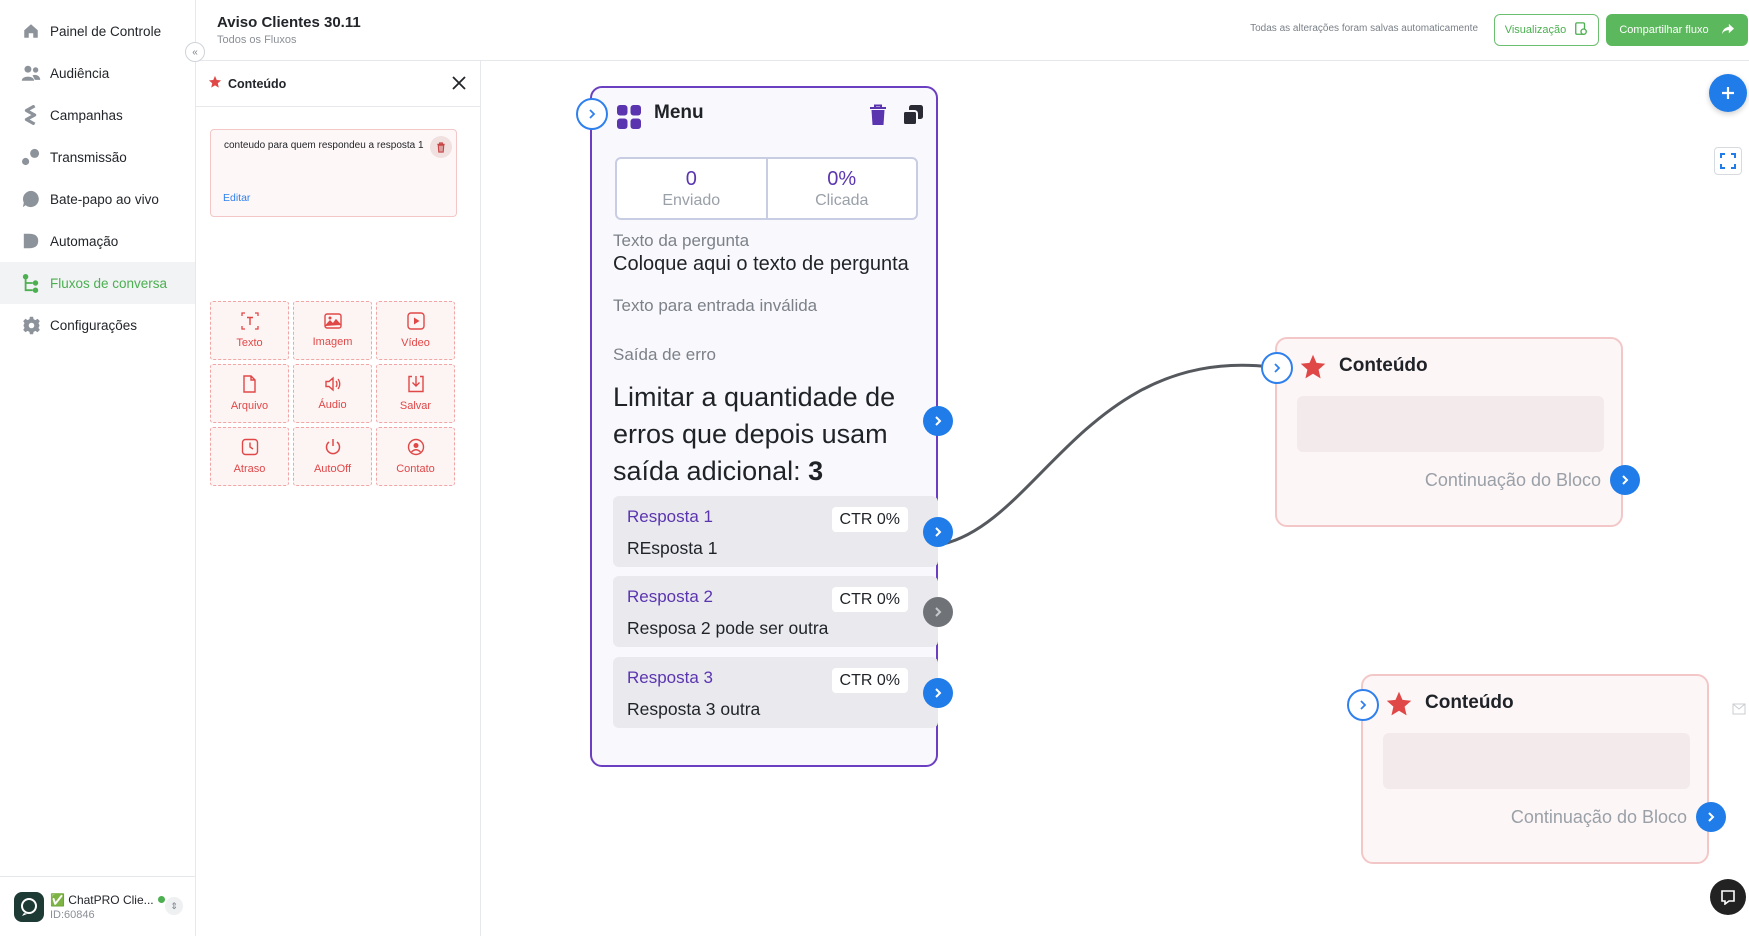  I want to click on support-chat-button, so click(1728, 897).